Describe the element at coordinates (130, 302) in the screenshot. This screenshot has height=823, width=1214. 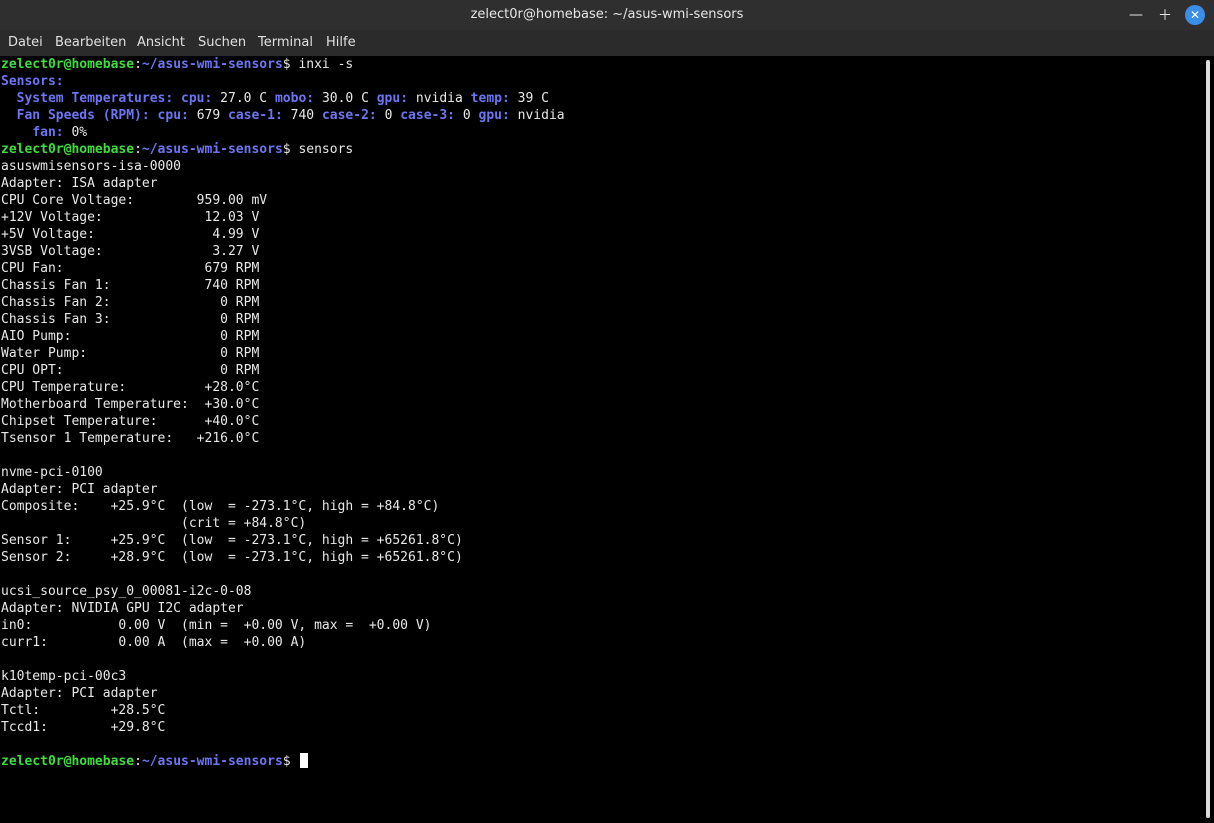
I see `output-line: Chassis Fan 2: 0 RPM` at that location.